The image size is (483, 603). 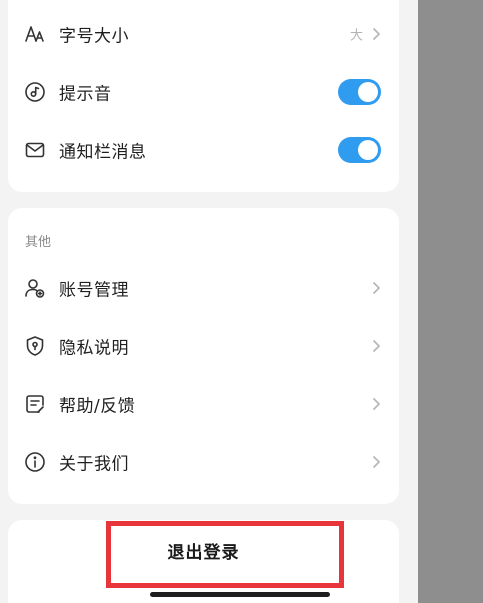 What do you see at coordinates (94, 36) in the screenshot?
I see `font-size-label: 字号大小` at bounding box center [94, 36].